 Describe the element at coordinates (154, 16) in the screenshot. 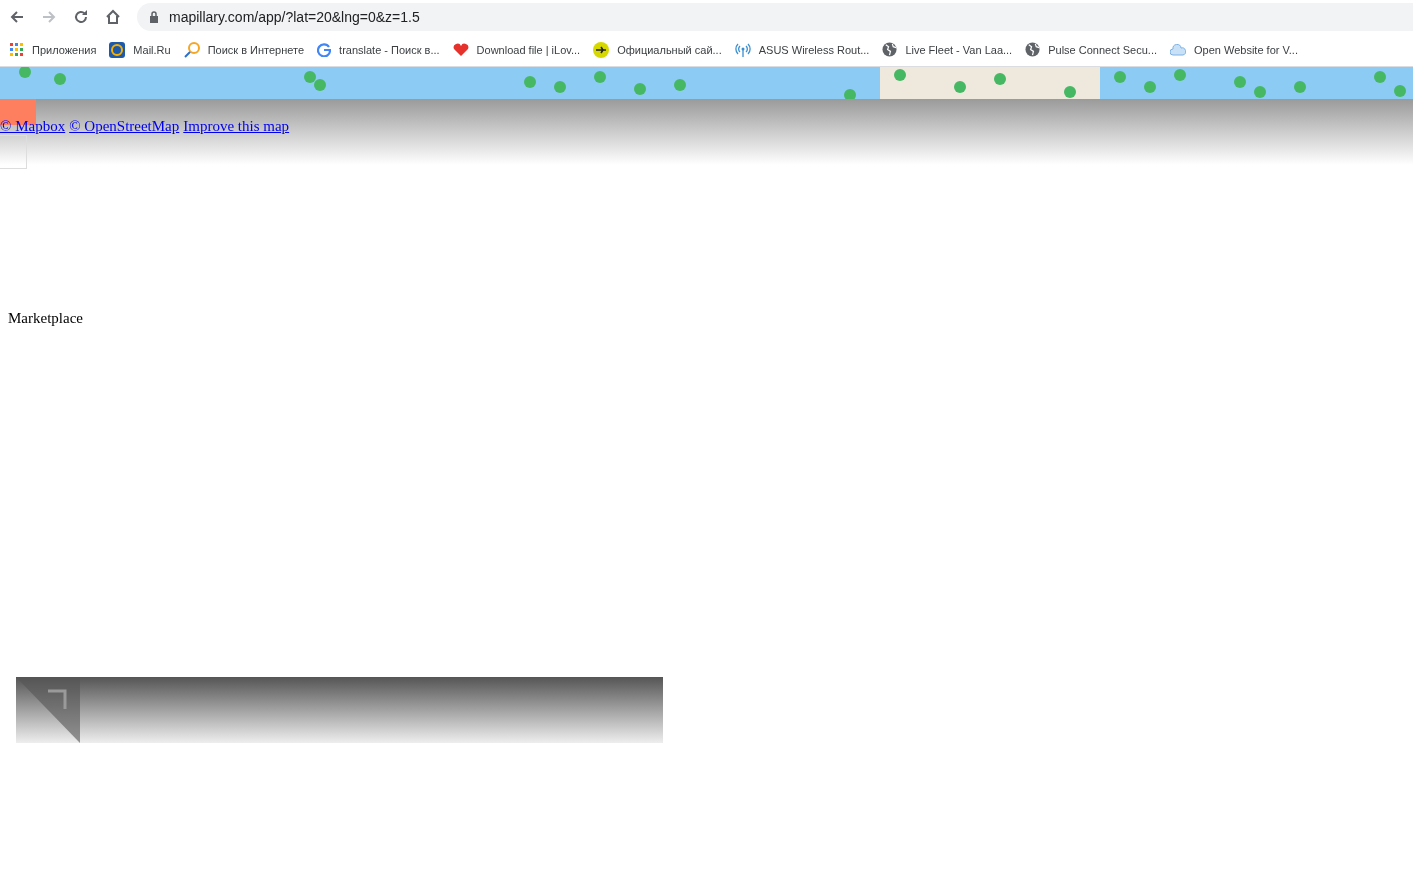

I see `lock-icon` at that location.